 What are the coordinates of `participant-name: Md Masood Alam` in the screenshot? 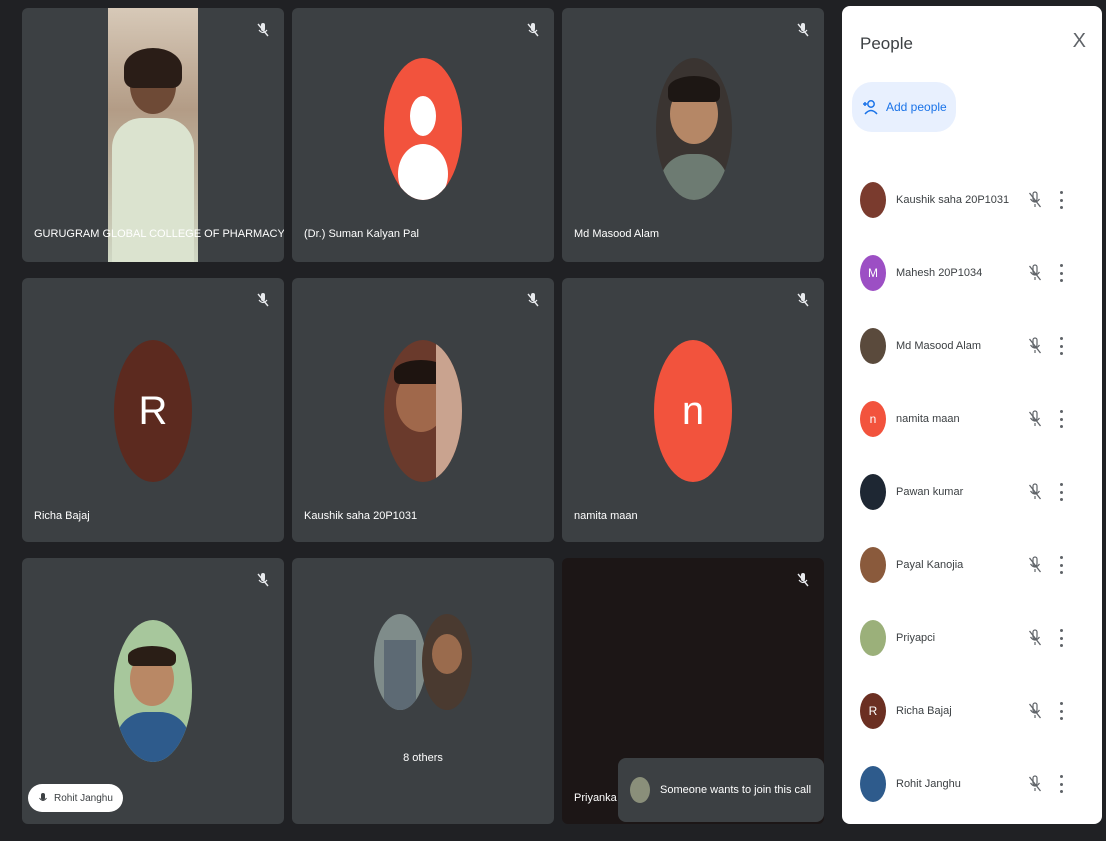 It's located at (938, 346).